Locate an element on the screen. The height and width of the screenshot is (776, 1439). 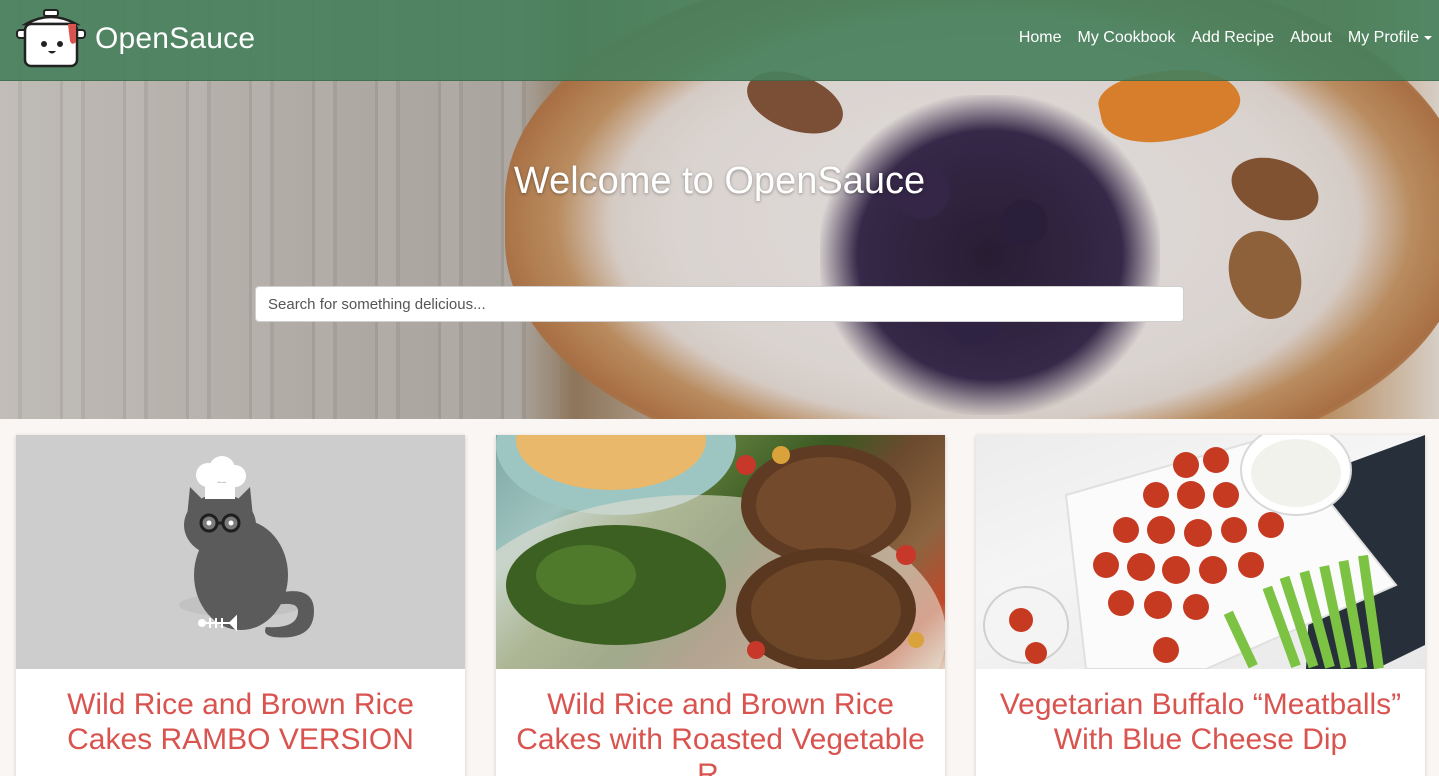
nav-add-recipe: Add Recipe is located at coordinates (1232, 38).